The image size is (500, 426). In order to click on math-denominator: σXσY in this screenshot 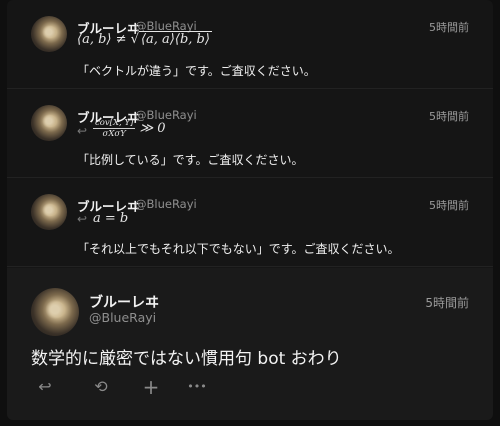, I will do `click(114, 134)`.